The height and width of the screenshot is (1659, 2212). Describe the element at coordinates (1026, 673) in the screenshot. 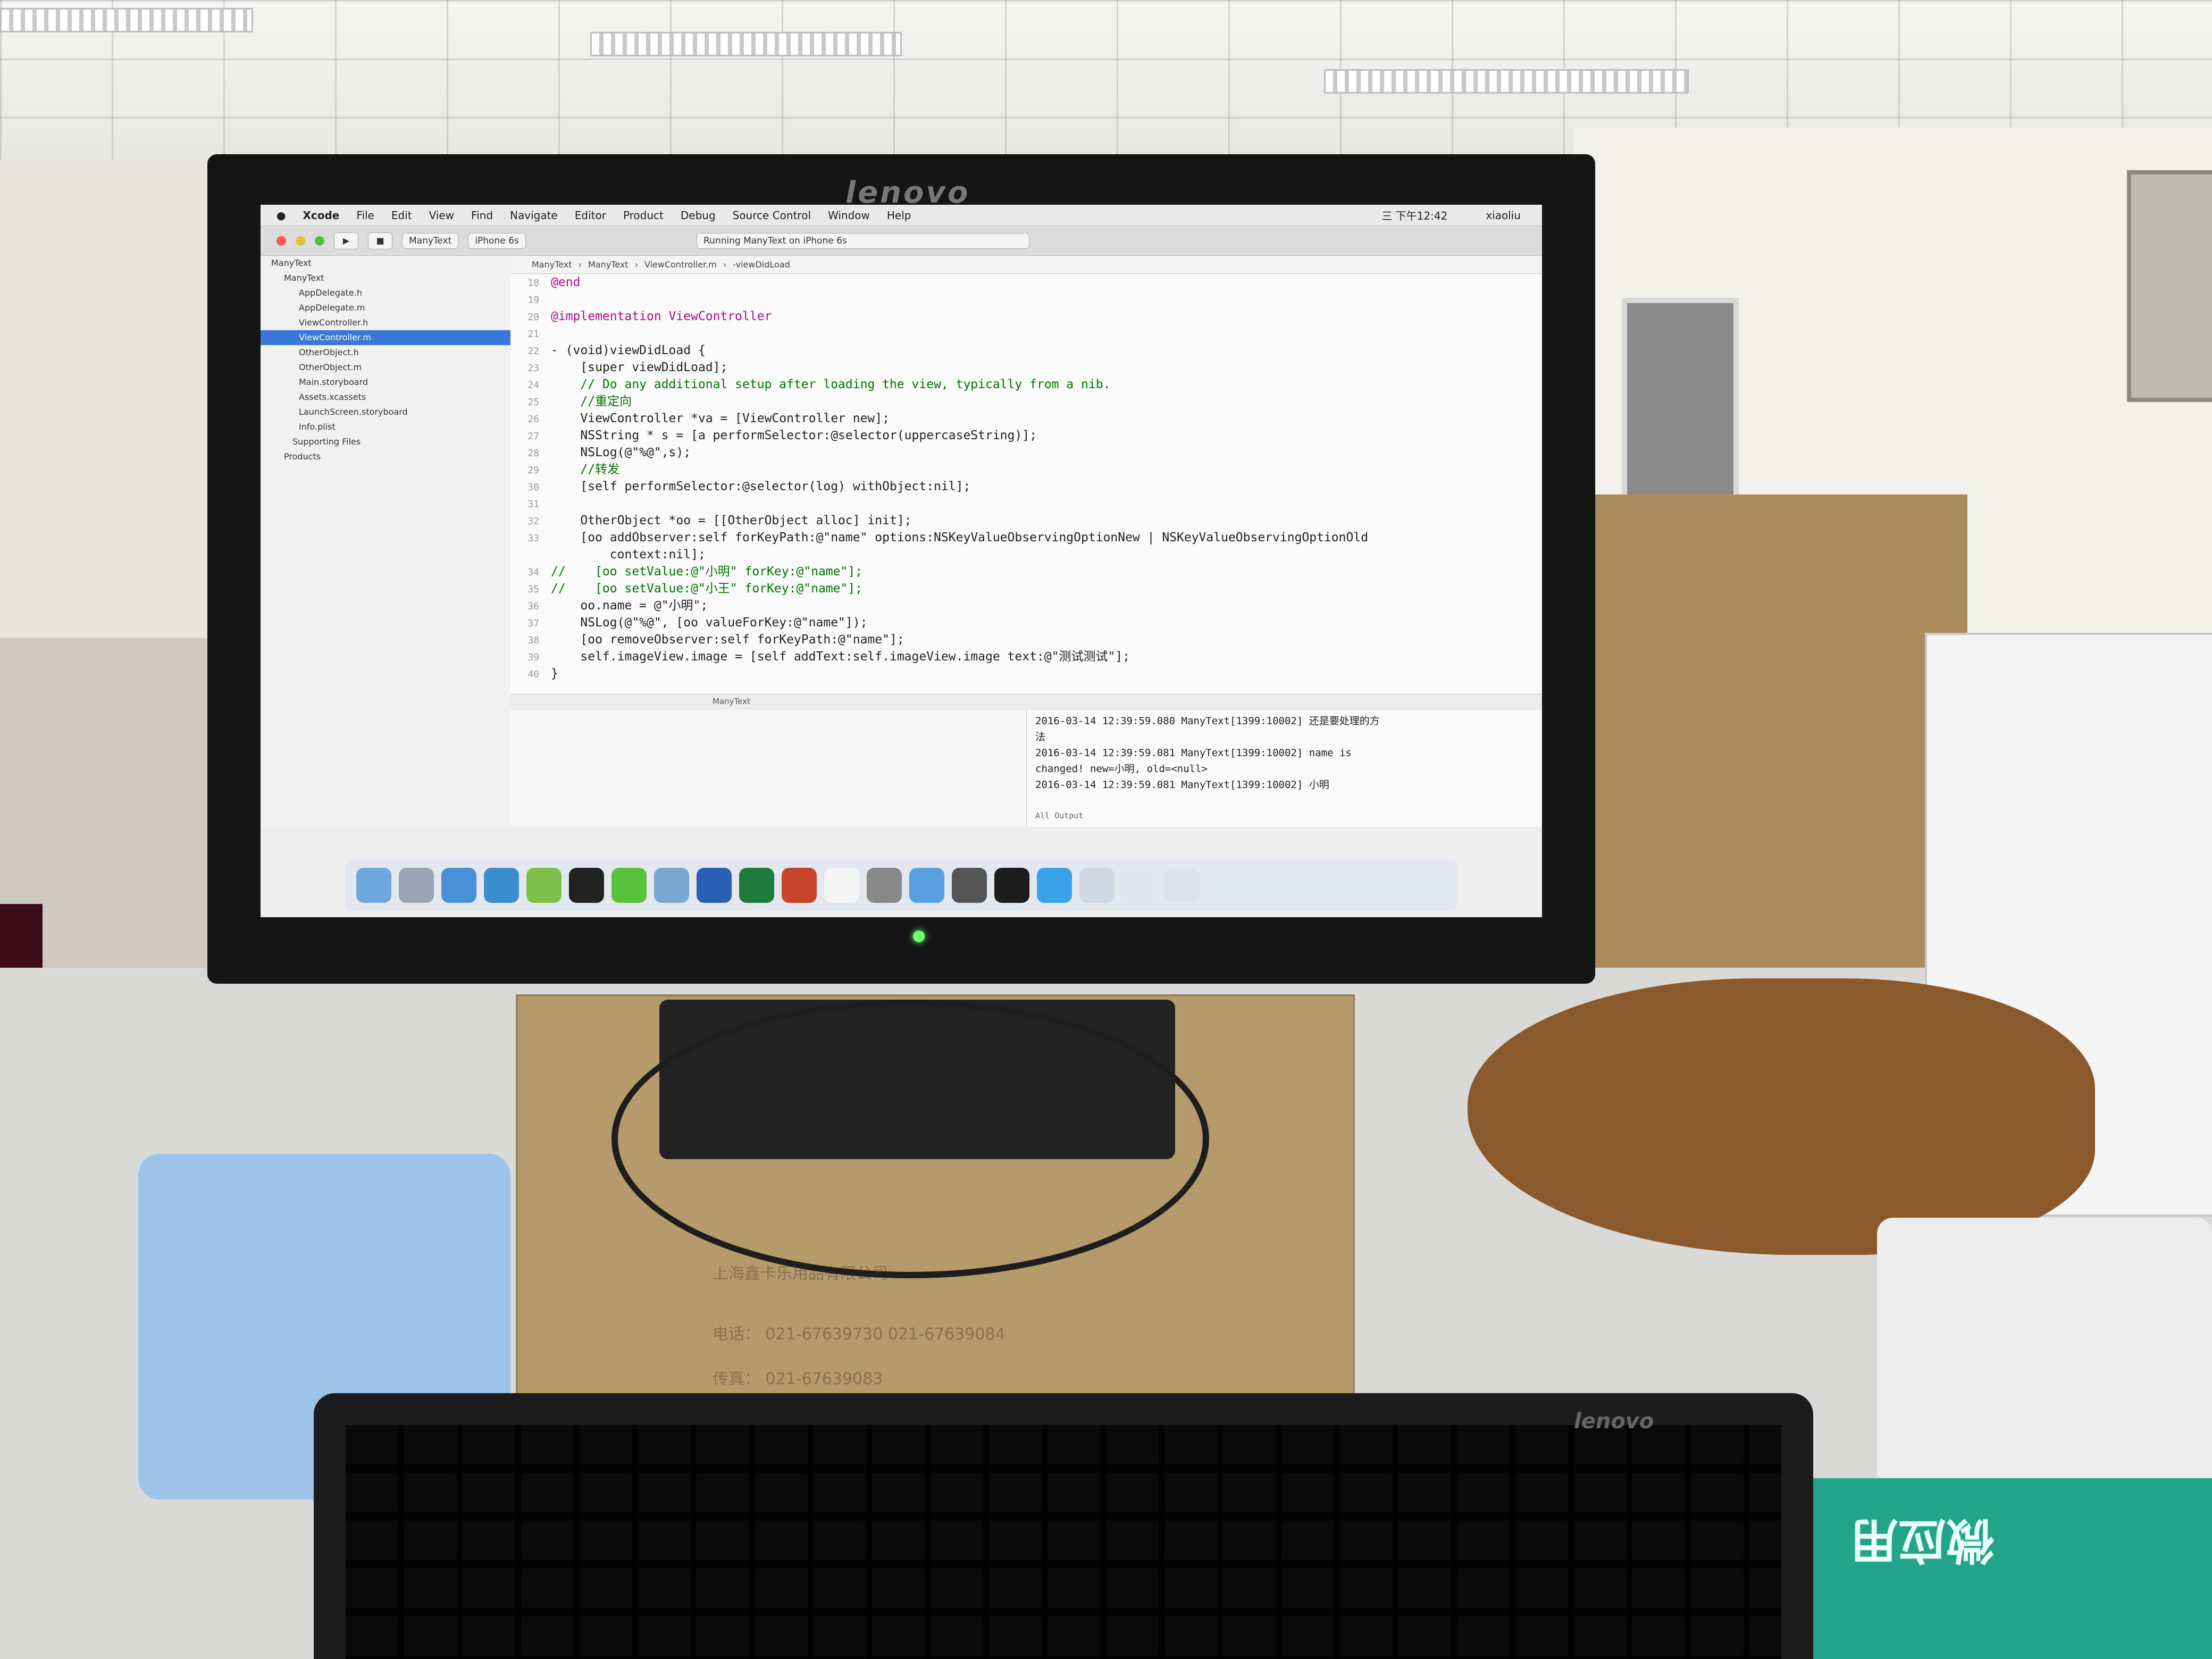

I see `code-line: 40}` at that location.